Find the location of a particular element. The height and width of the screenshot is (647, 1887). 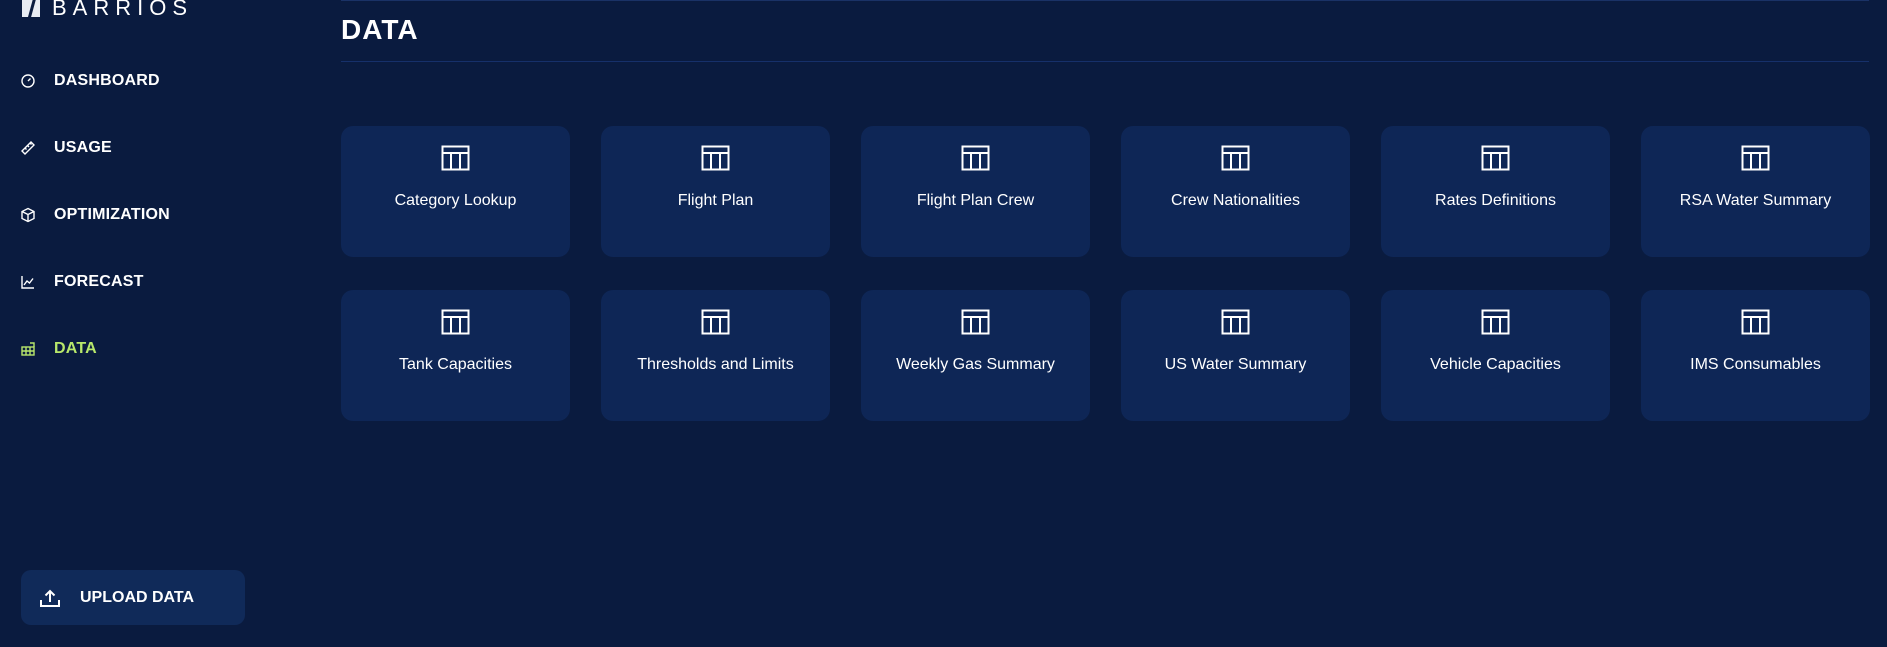

data-card-flight-plan-crew: Flight Plan Crew is located at coordinates (975, 191).